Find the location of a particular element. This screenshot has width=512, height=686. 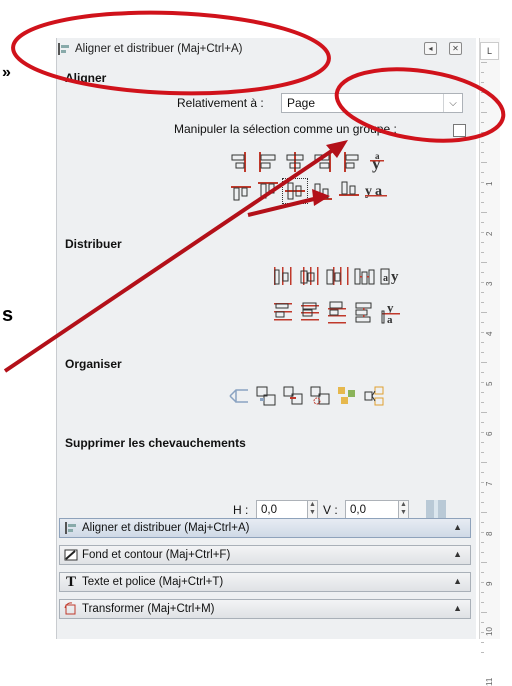

align-bottom-to-top-edge-icon is located at coordinates (241, 191).